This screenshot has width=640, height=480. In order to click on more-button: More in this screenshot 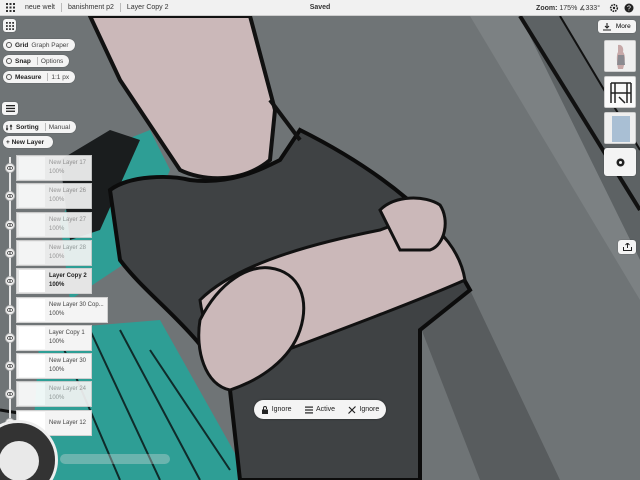, I will do `click(617, 26)`.